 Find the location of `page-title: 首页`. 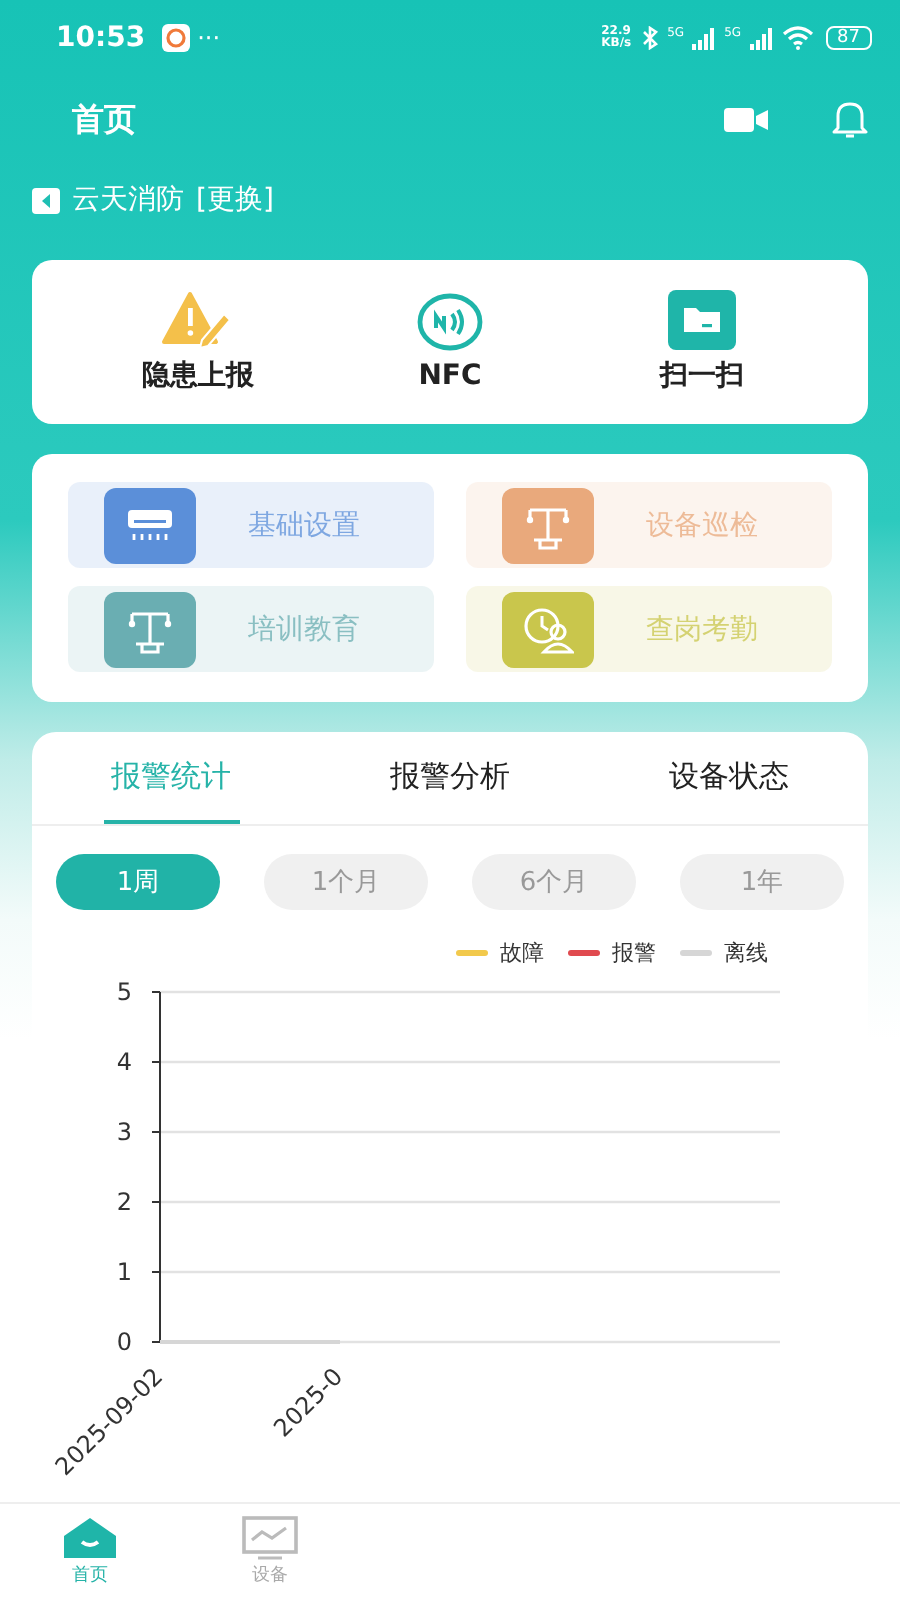

page-title: 首页 is located at coordinates (104, 120).